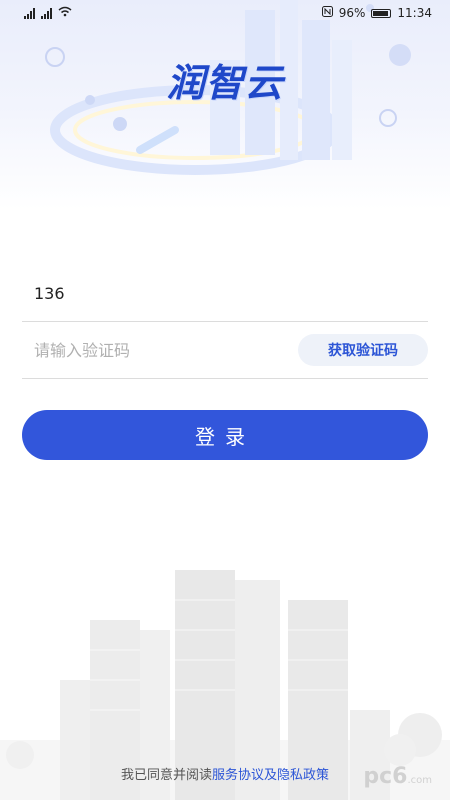  What do you see at coordinates (270, 775) in the screenshot?
I see `agreement-link: 服务协议及隐私政策` at bounding box center [270, 775].